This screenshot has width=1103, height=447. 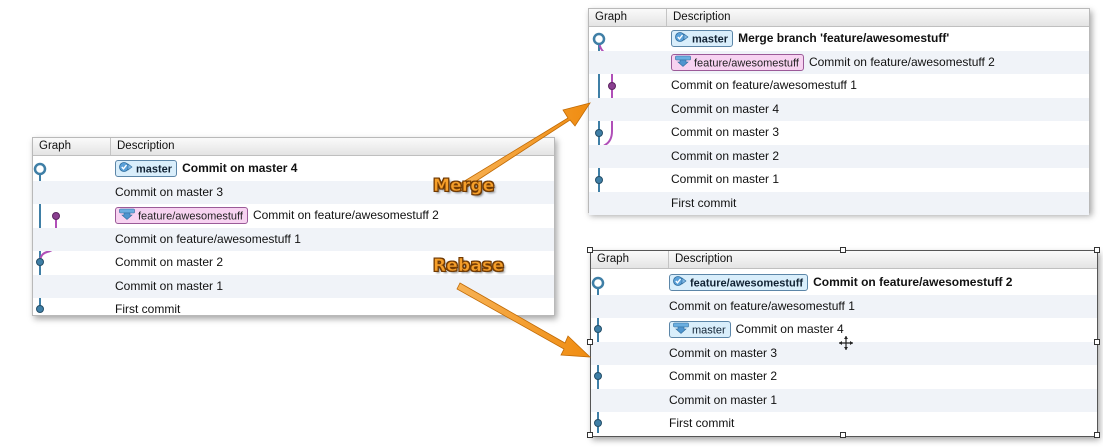 What do you see at coordinates (464, 186) in the screenshot?
I see `merge-label: Merge` at bounding box center [464, 186].